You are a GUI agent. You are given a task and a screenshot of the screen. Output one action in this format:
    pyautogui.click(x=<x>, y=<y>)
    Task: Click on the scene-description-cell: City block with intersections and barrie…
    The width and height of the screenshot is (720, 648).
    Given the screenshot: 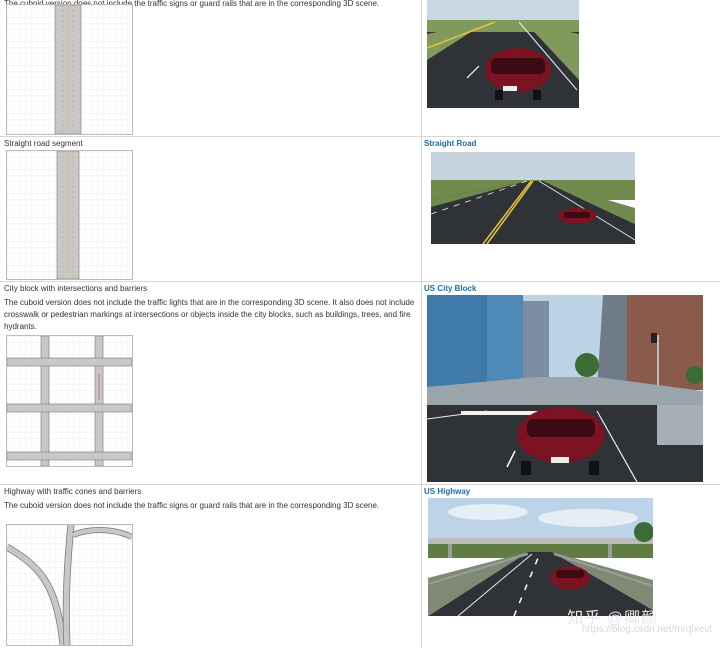 What is the action you would take?
    pyautogui.click(x=211, y=308)
    